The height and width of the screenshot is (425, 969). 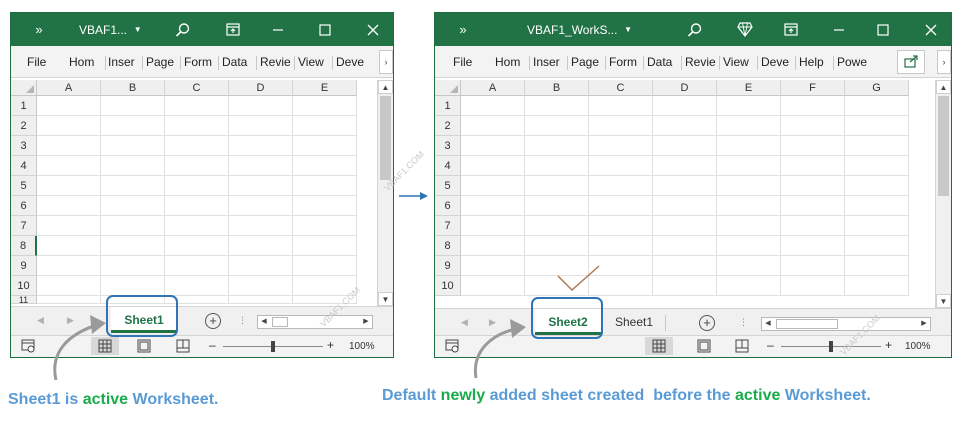 What do you see at coordinates (273, 346) in the screenshot?
I see `zoom-slider-thumb` at bounding box center [273, 346].